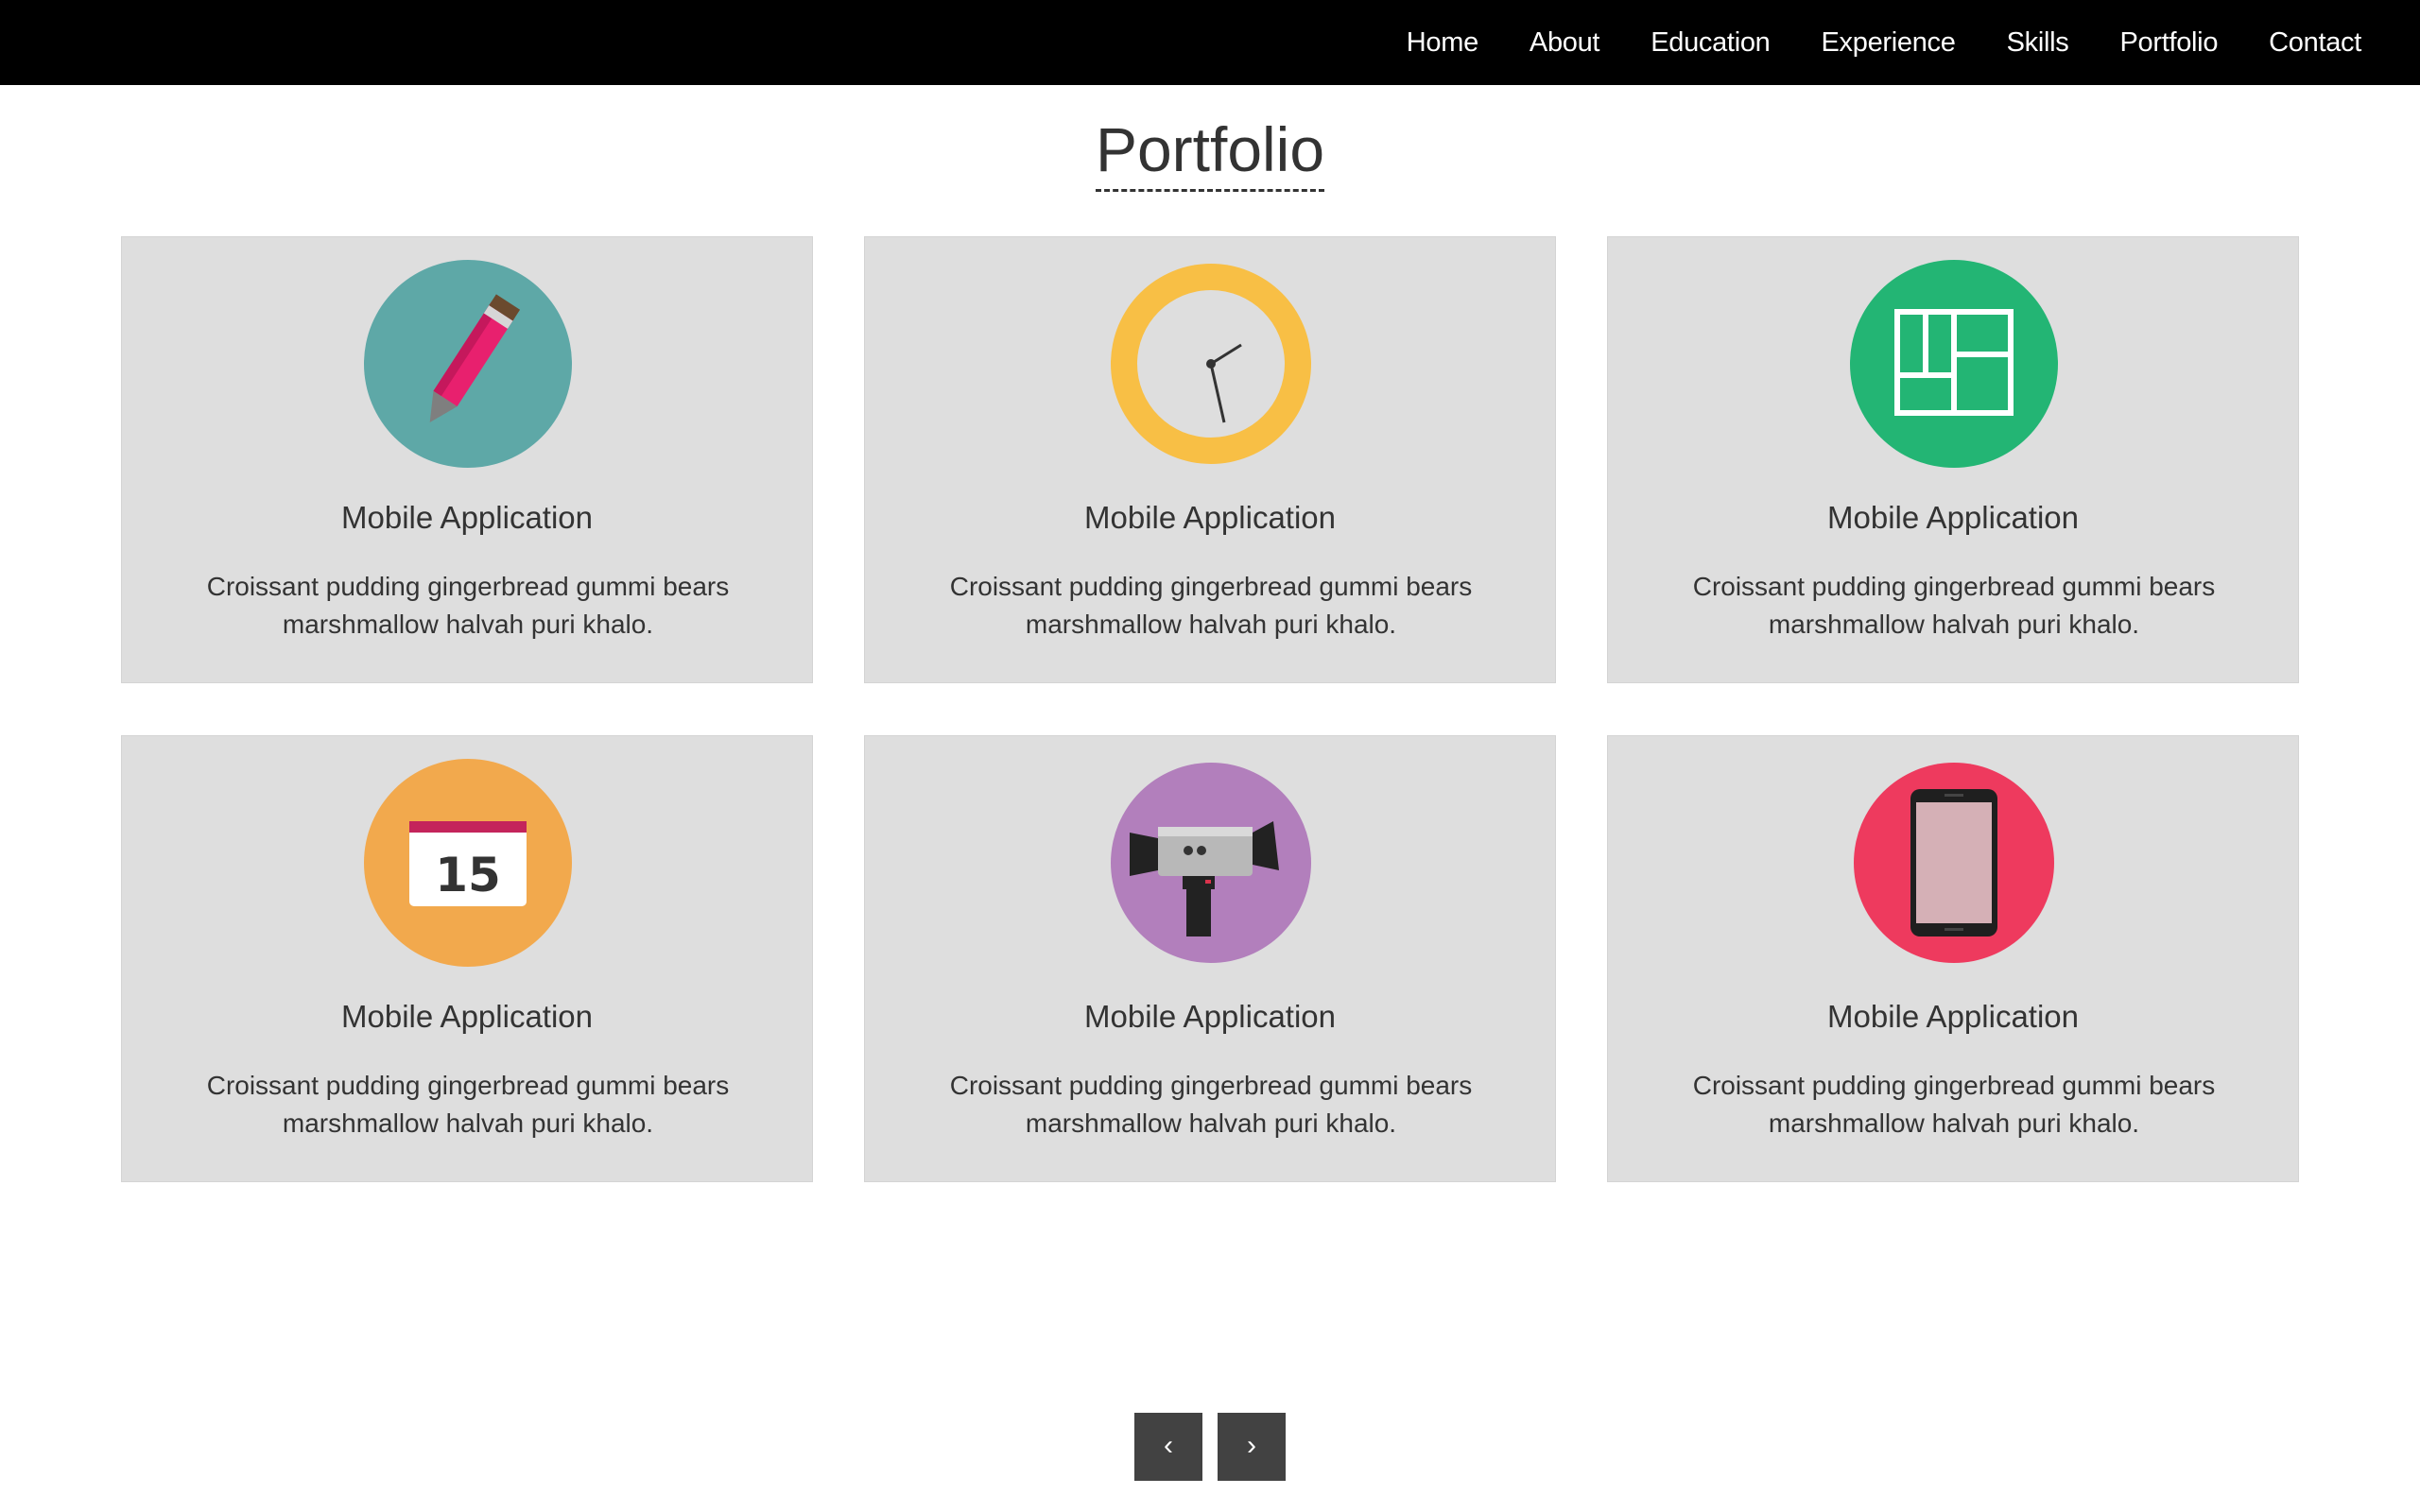 This screenshot has width=2420, height=1512. I want to click on next-page-button: ›, so click(1252, 1447).